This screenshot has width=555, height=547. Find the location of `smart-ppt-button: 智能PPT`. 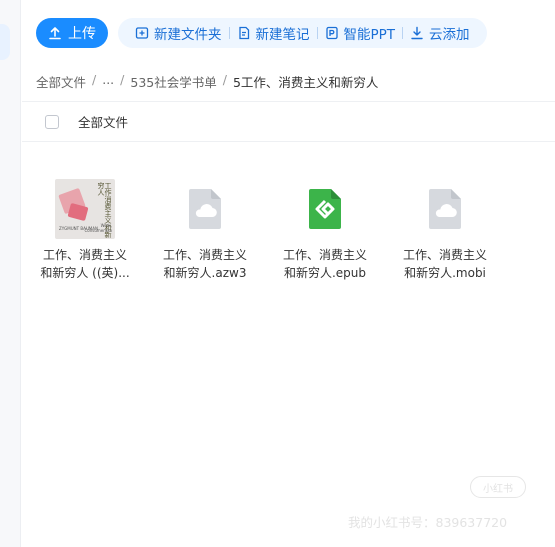

smart-ppt-button: 智能PPT is located at coordinates (360, 33).